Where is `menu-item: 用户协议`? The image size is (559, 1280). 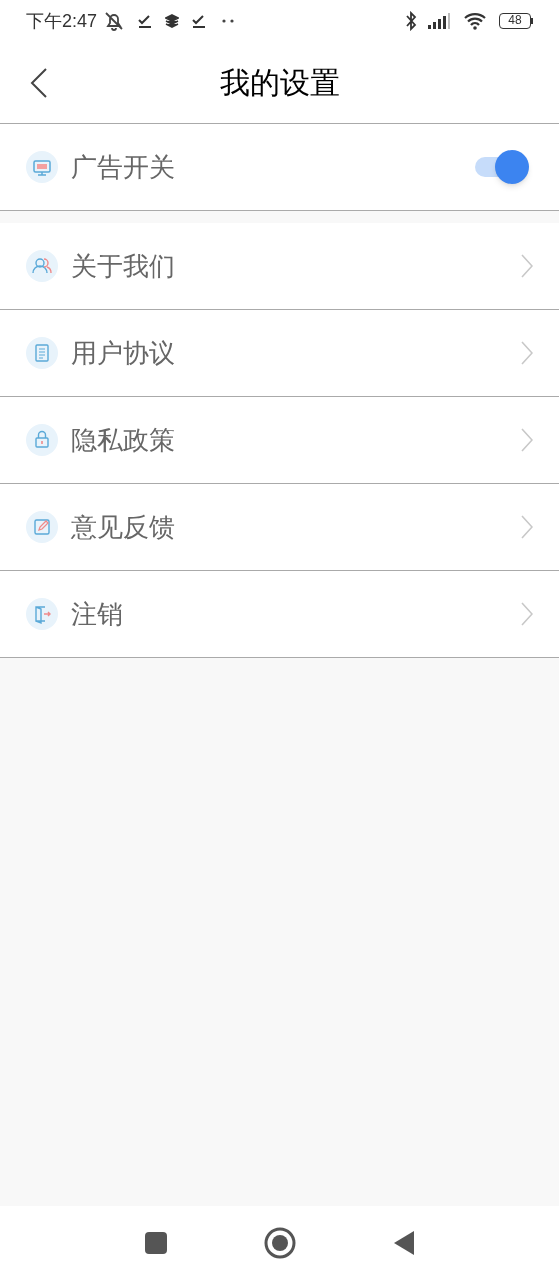
menu-item: 用户协议 is located at coordinates (279, 353).